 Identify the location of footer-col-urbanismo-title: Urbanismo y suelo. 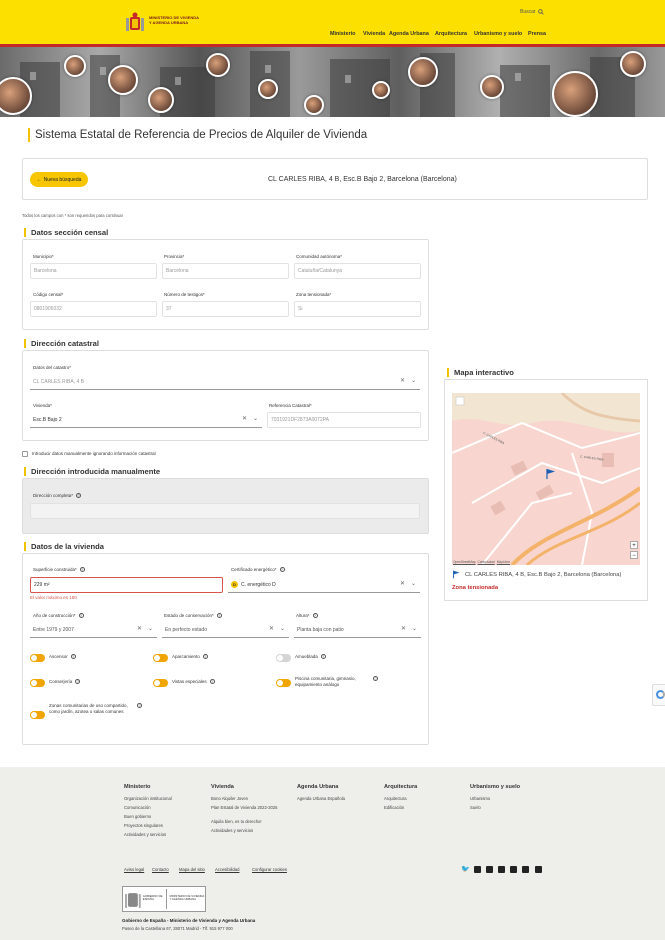
(495, 787).